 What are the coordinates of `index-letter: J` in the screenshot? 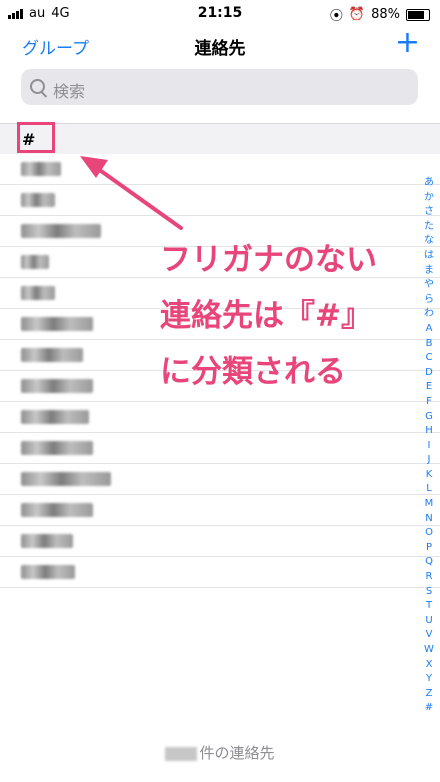 It's located at (429, 460).